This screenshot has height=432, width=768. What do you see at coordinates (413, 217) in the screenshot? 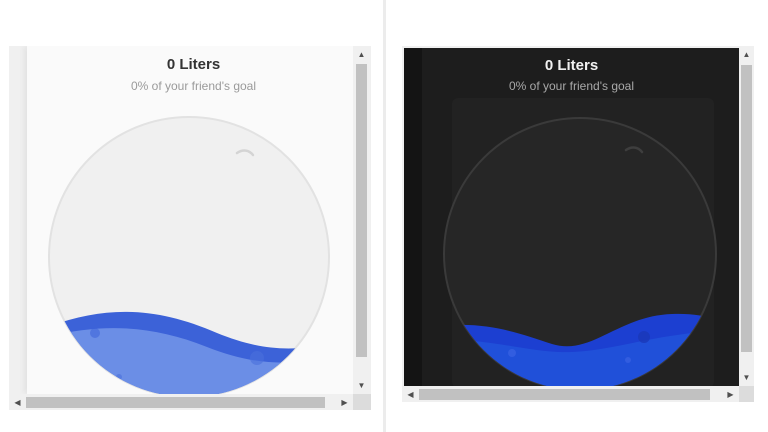
I see `dark-side-band` at bounding box center [413, 217].